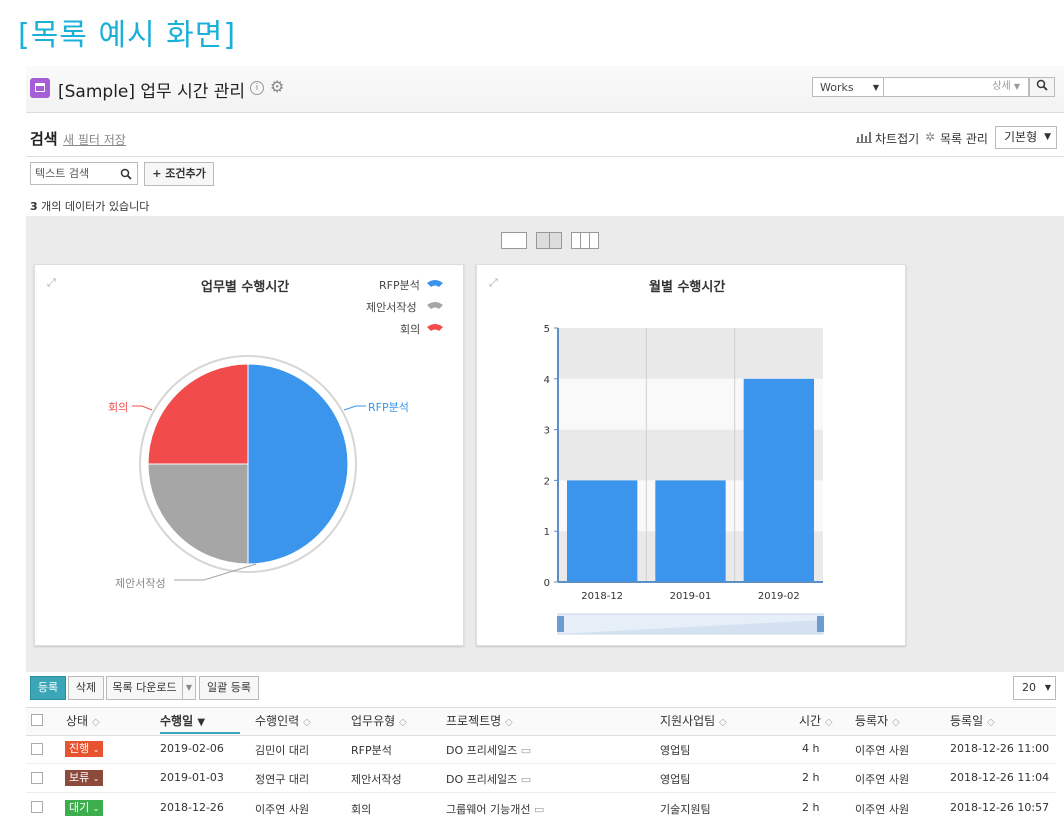 Image resolution: width=1064 pixels, height=824 pixels. Describe the element at coordinates (189, 688) in the screenshot. I see `download-dropdown-button: ▼` at that location.